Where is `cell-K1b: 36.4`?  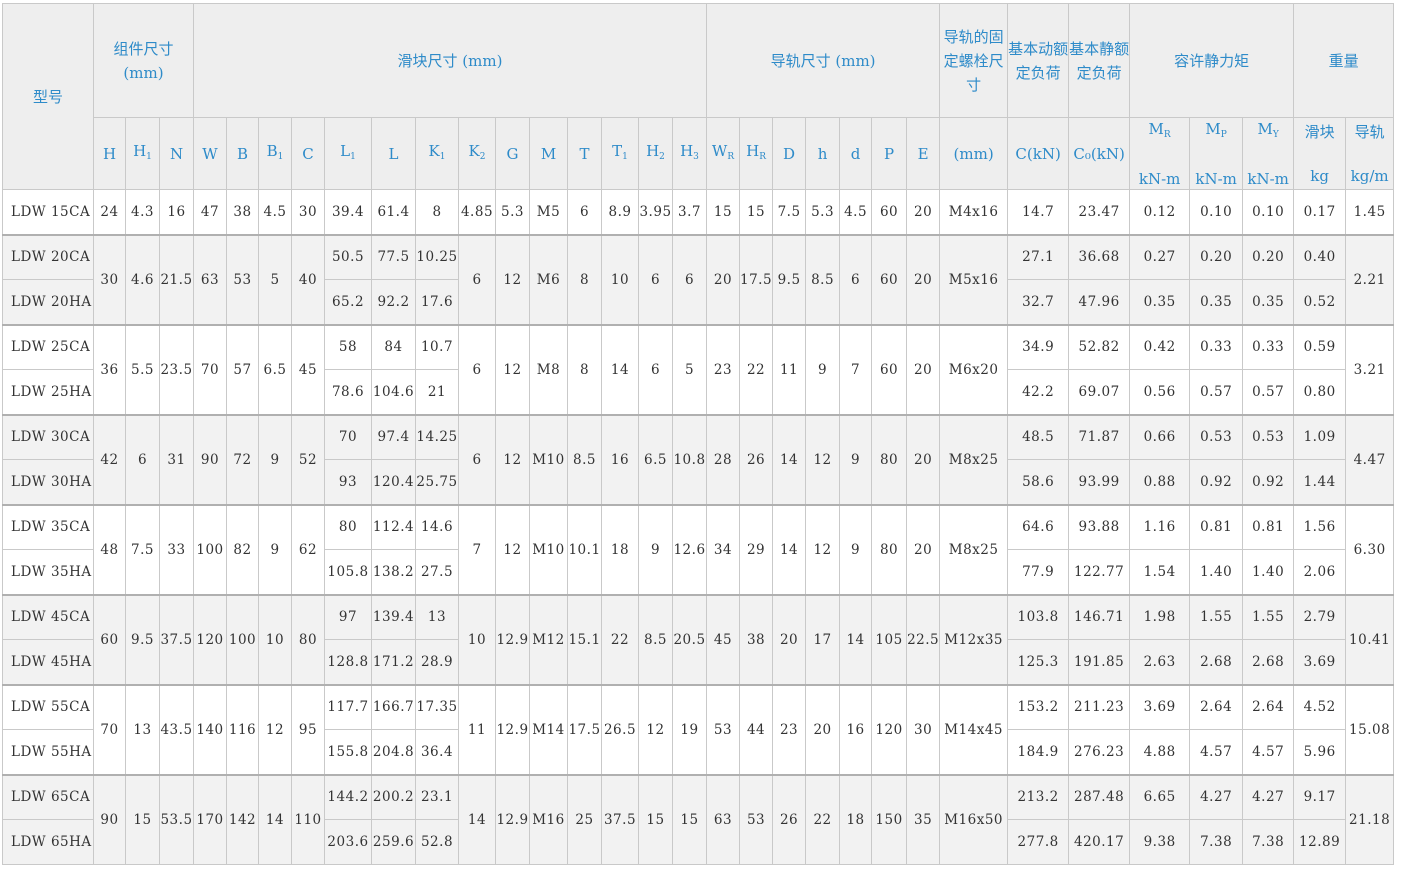
cell-K1b: 36.4 is located at coordinates (437, 752).